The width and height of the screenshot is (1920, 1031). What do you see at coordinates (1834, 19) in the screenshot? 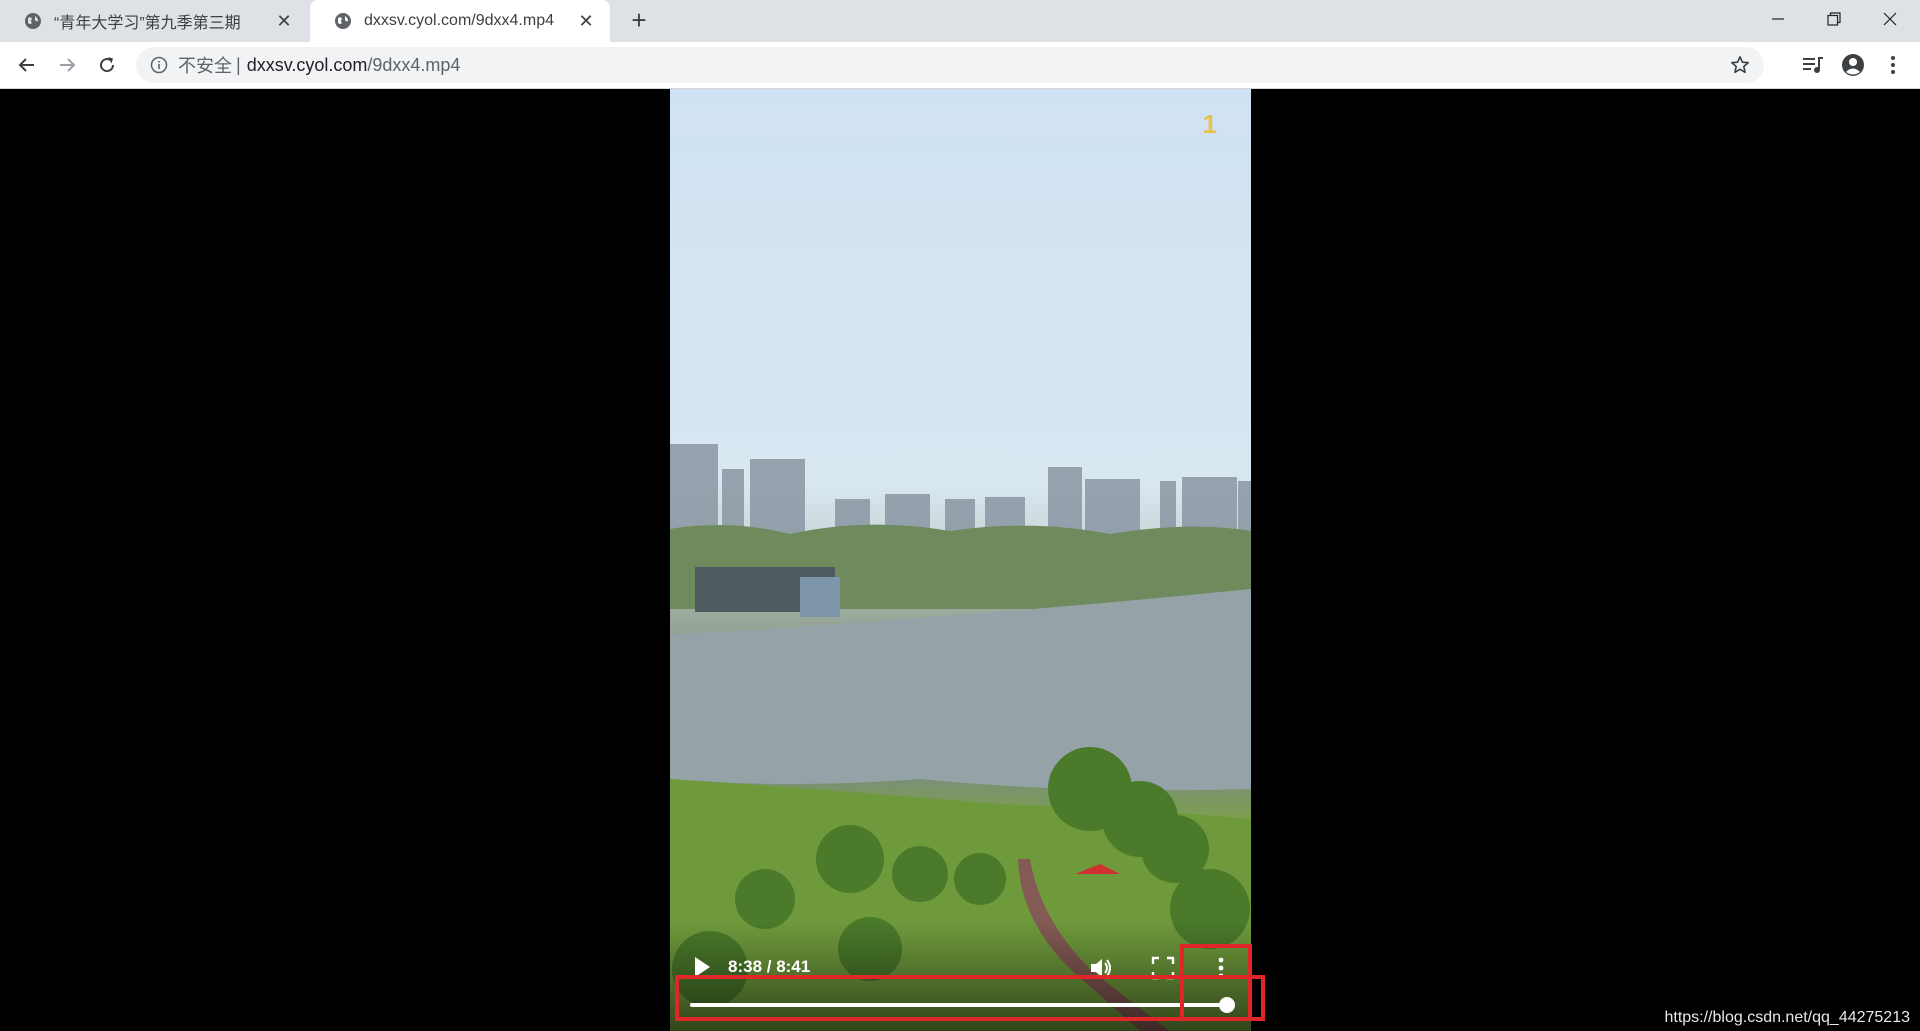
I see `restore-icon` at bounding box center [1834, 19].